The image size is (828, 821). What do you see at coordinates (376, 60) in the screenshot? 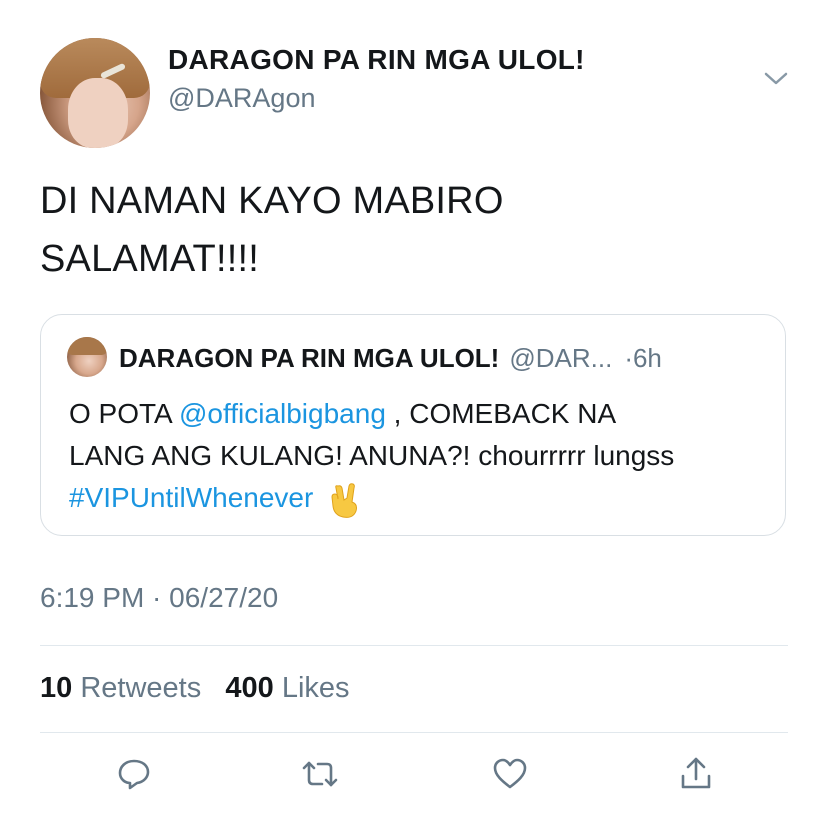
I see `author-display-name: DARAGON PA RIN MGA ULOL!` at bounding box center [376, 60].